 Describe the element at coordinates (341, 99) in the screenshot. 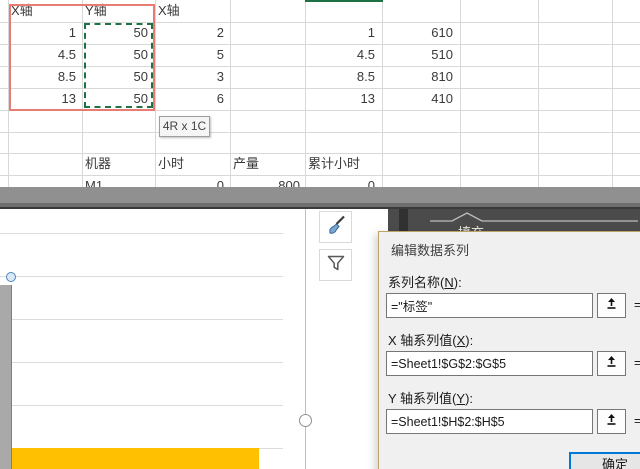

I see `cell: 13` at that location.